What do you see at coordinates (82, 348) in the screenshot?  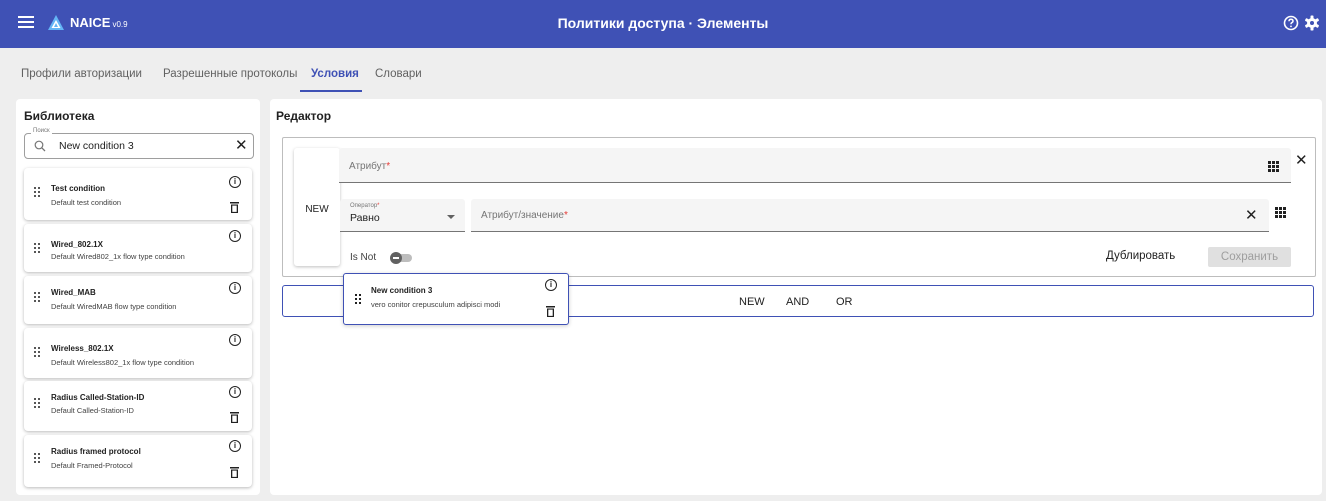 I see `condition-name: Wireless_802.1X` at bounding box center [82, 348].